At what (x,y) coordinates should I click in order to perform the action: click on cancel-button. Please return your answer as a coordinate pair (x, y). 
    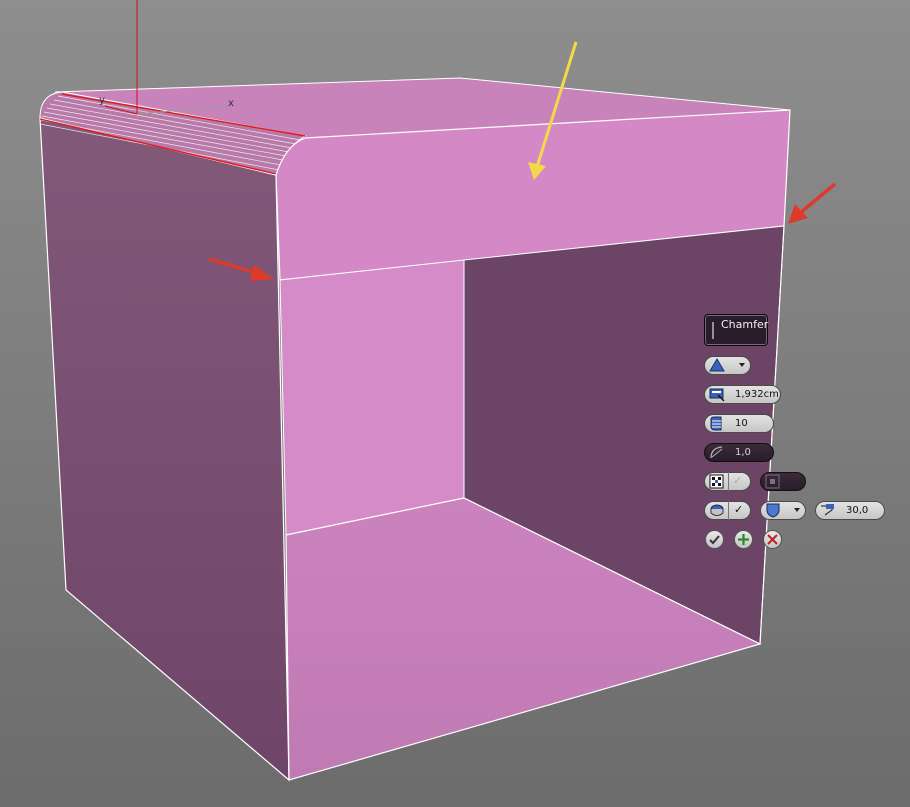
    Looking at the image, I should click on (772, 539).